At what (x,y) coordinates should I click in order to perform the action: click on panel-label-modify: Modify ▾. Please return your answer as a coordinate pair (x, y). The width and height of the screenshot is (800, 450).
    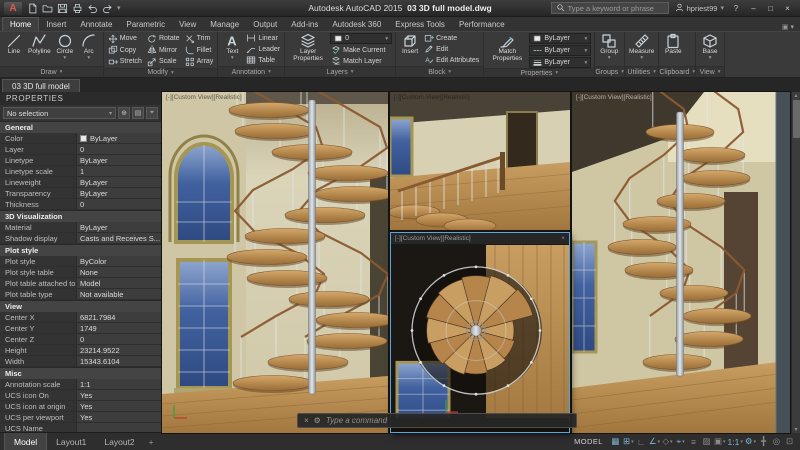
    Looking at the image, I should click on (160, 72).